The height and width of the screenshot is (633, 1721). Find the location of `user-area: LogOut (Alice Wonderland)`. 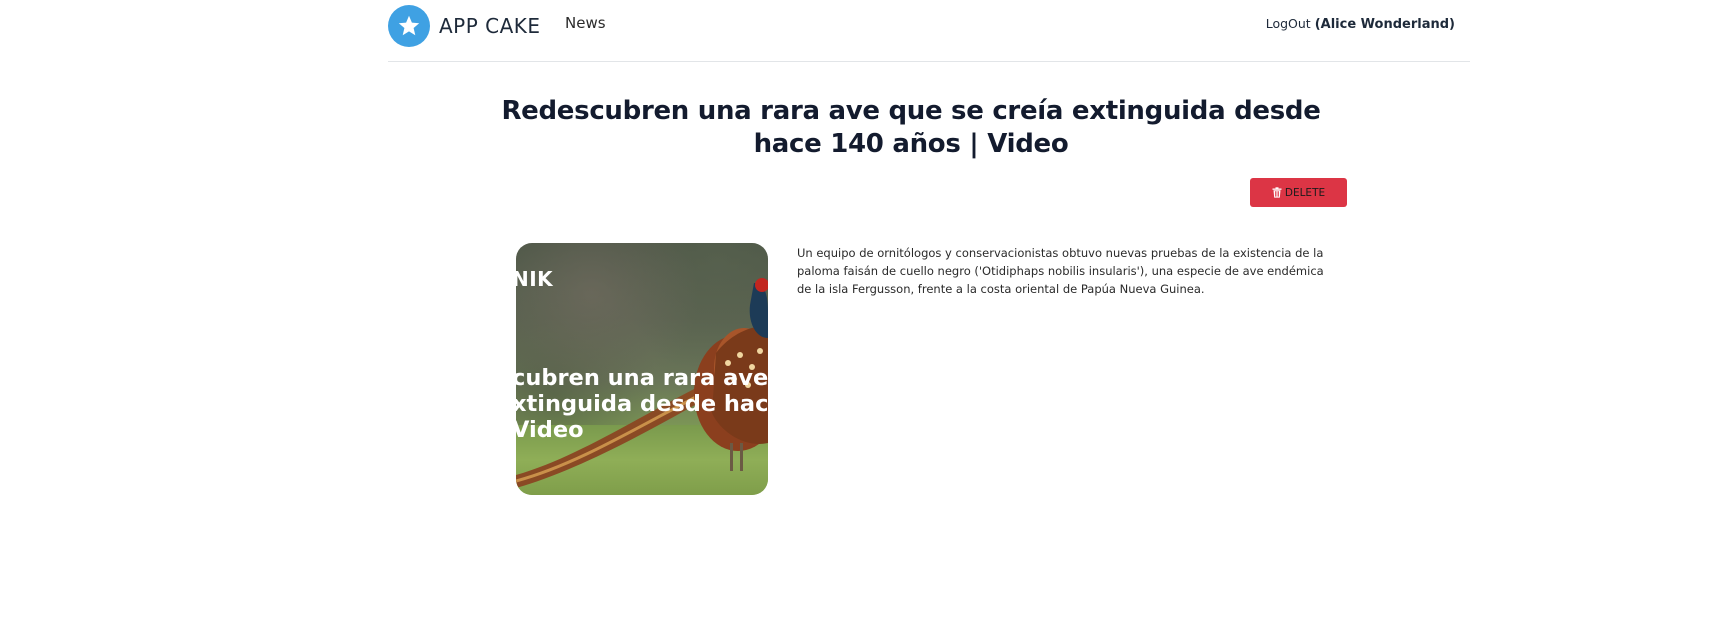

user-area: LogOut (Alice Wonderland) is located at coordinates (1360, 24).